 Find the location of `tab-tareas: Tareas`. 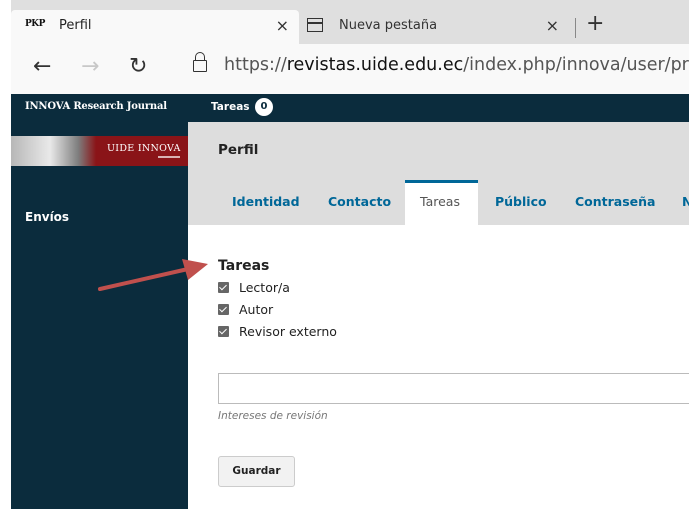

tab-tareas: Tareas is located at coordinates (441, 202).